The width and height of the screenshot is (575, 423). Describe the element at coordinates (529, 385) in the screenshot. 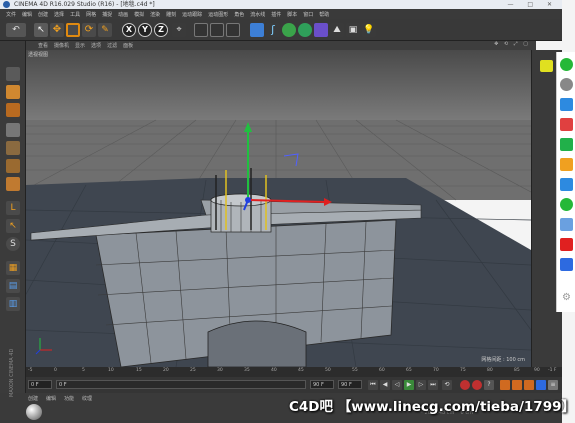

I see `rotation-key-icon` at that location.